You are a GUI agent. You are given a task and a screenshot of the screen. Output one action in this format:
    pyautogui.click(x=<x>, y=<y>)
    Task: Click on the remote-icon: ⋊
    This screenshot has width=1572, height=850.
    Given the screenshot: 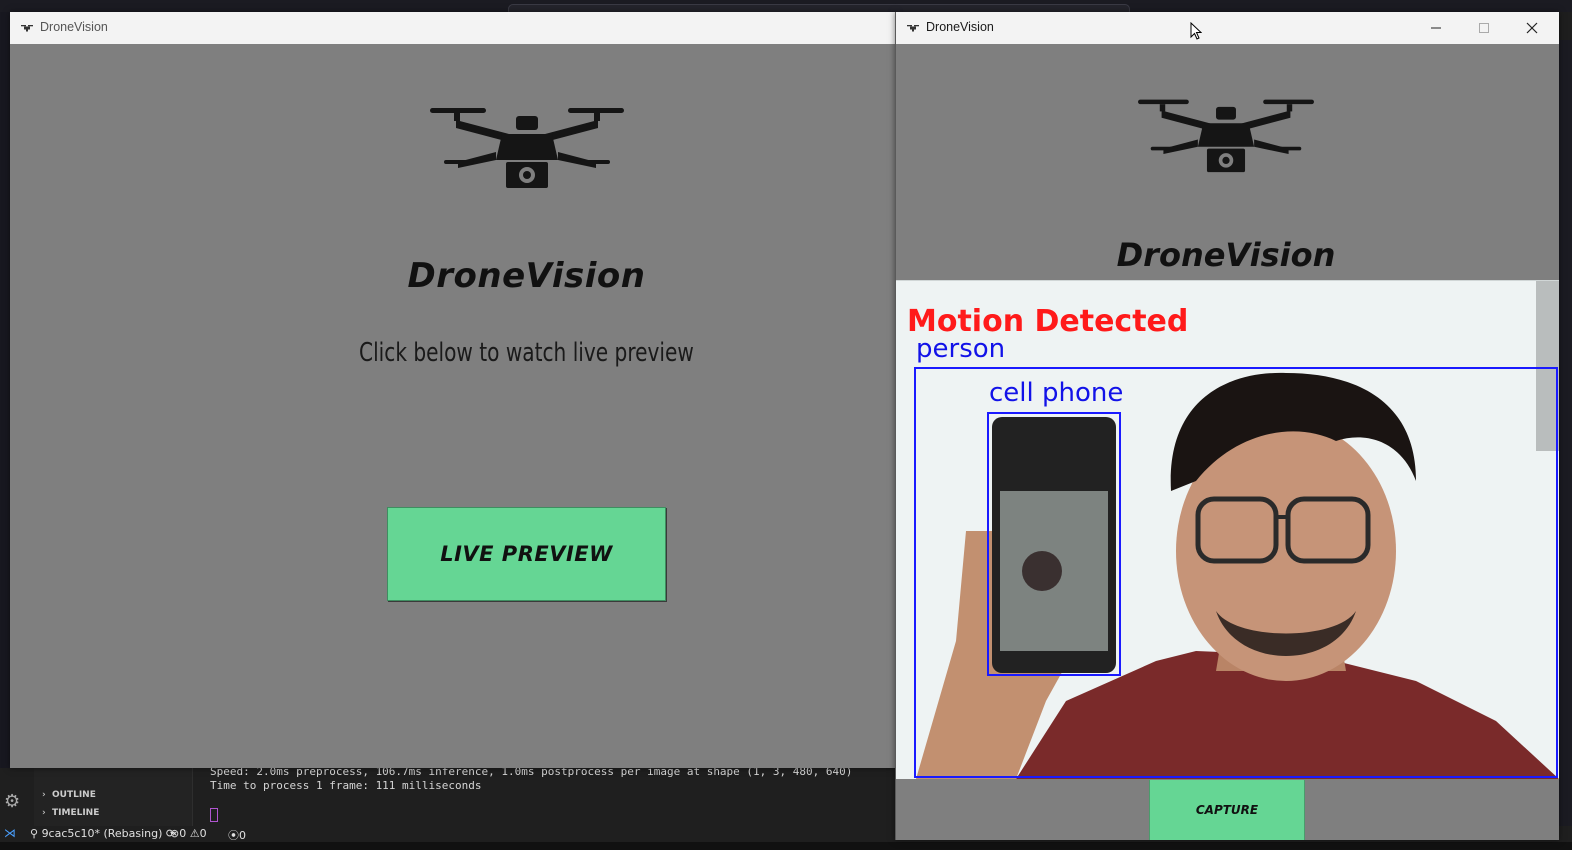 What is the action you would take?
    pyautogui.click(x=10, y=833)
    